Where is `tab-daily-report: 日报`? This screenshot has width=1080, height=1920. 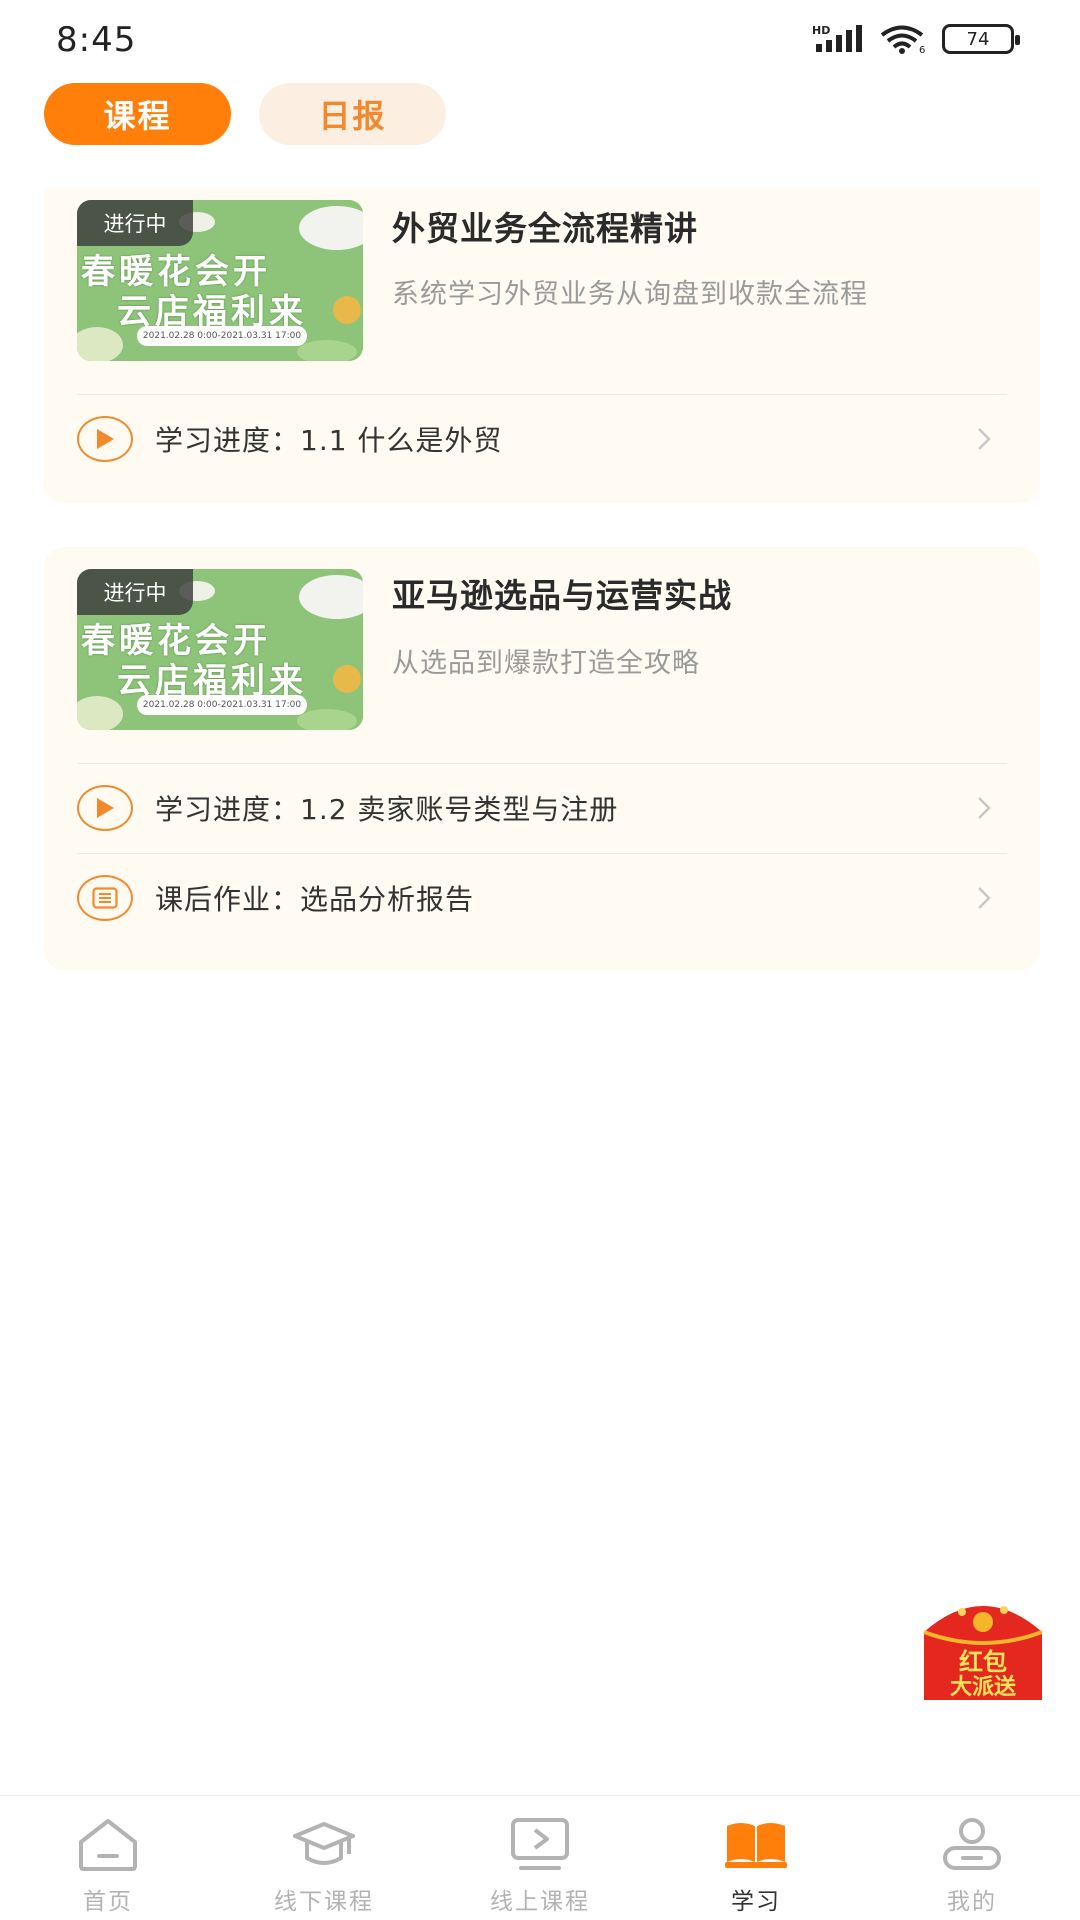 tab-daily-report: 日报 is located at coordinates (352, 114).